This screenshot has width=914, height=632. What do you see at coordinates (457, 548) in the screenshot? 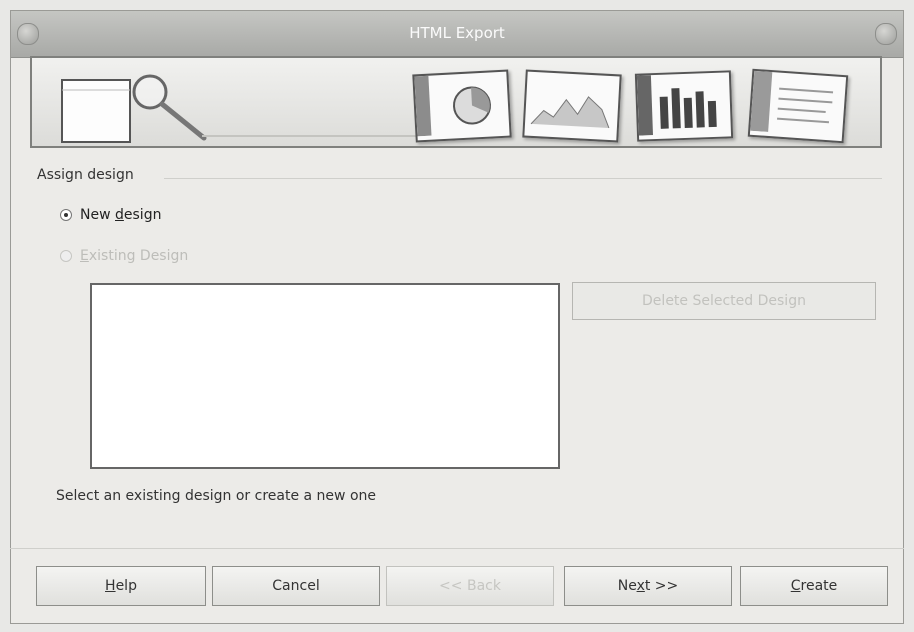
I see `button-separator` at bounding box center [457, 548].